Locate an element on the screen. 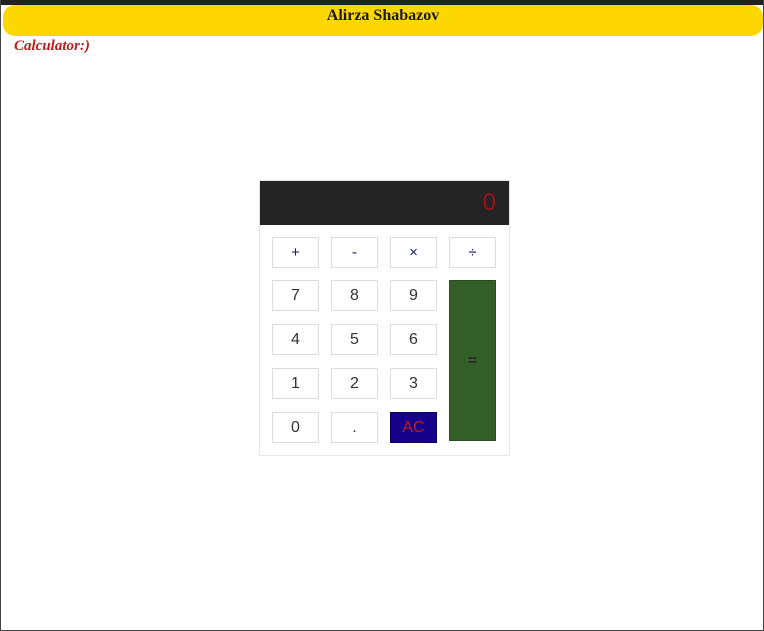 The image size is (764, 631). page-header: Alirza Shabazov is located at coordinates (383, 20).